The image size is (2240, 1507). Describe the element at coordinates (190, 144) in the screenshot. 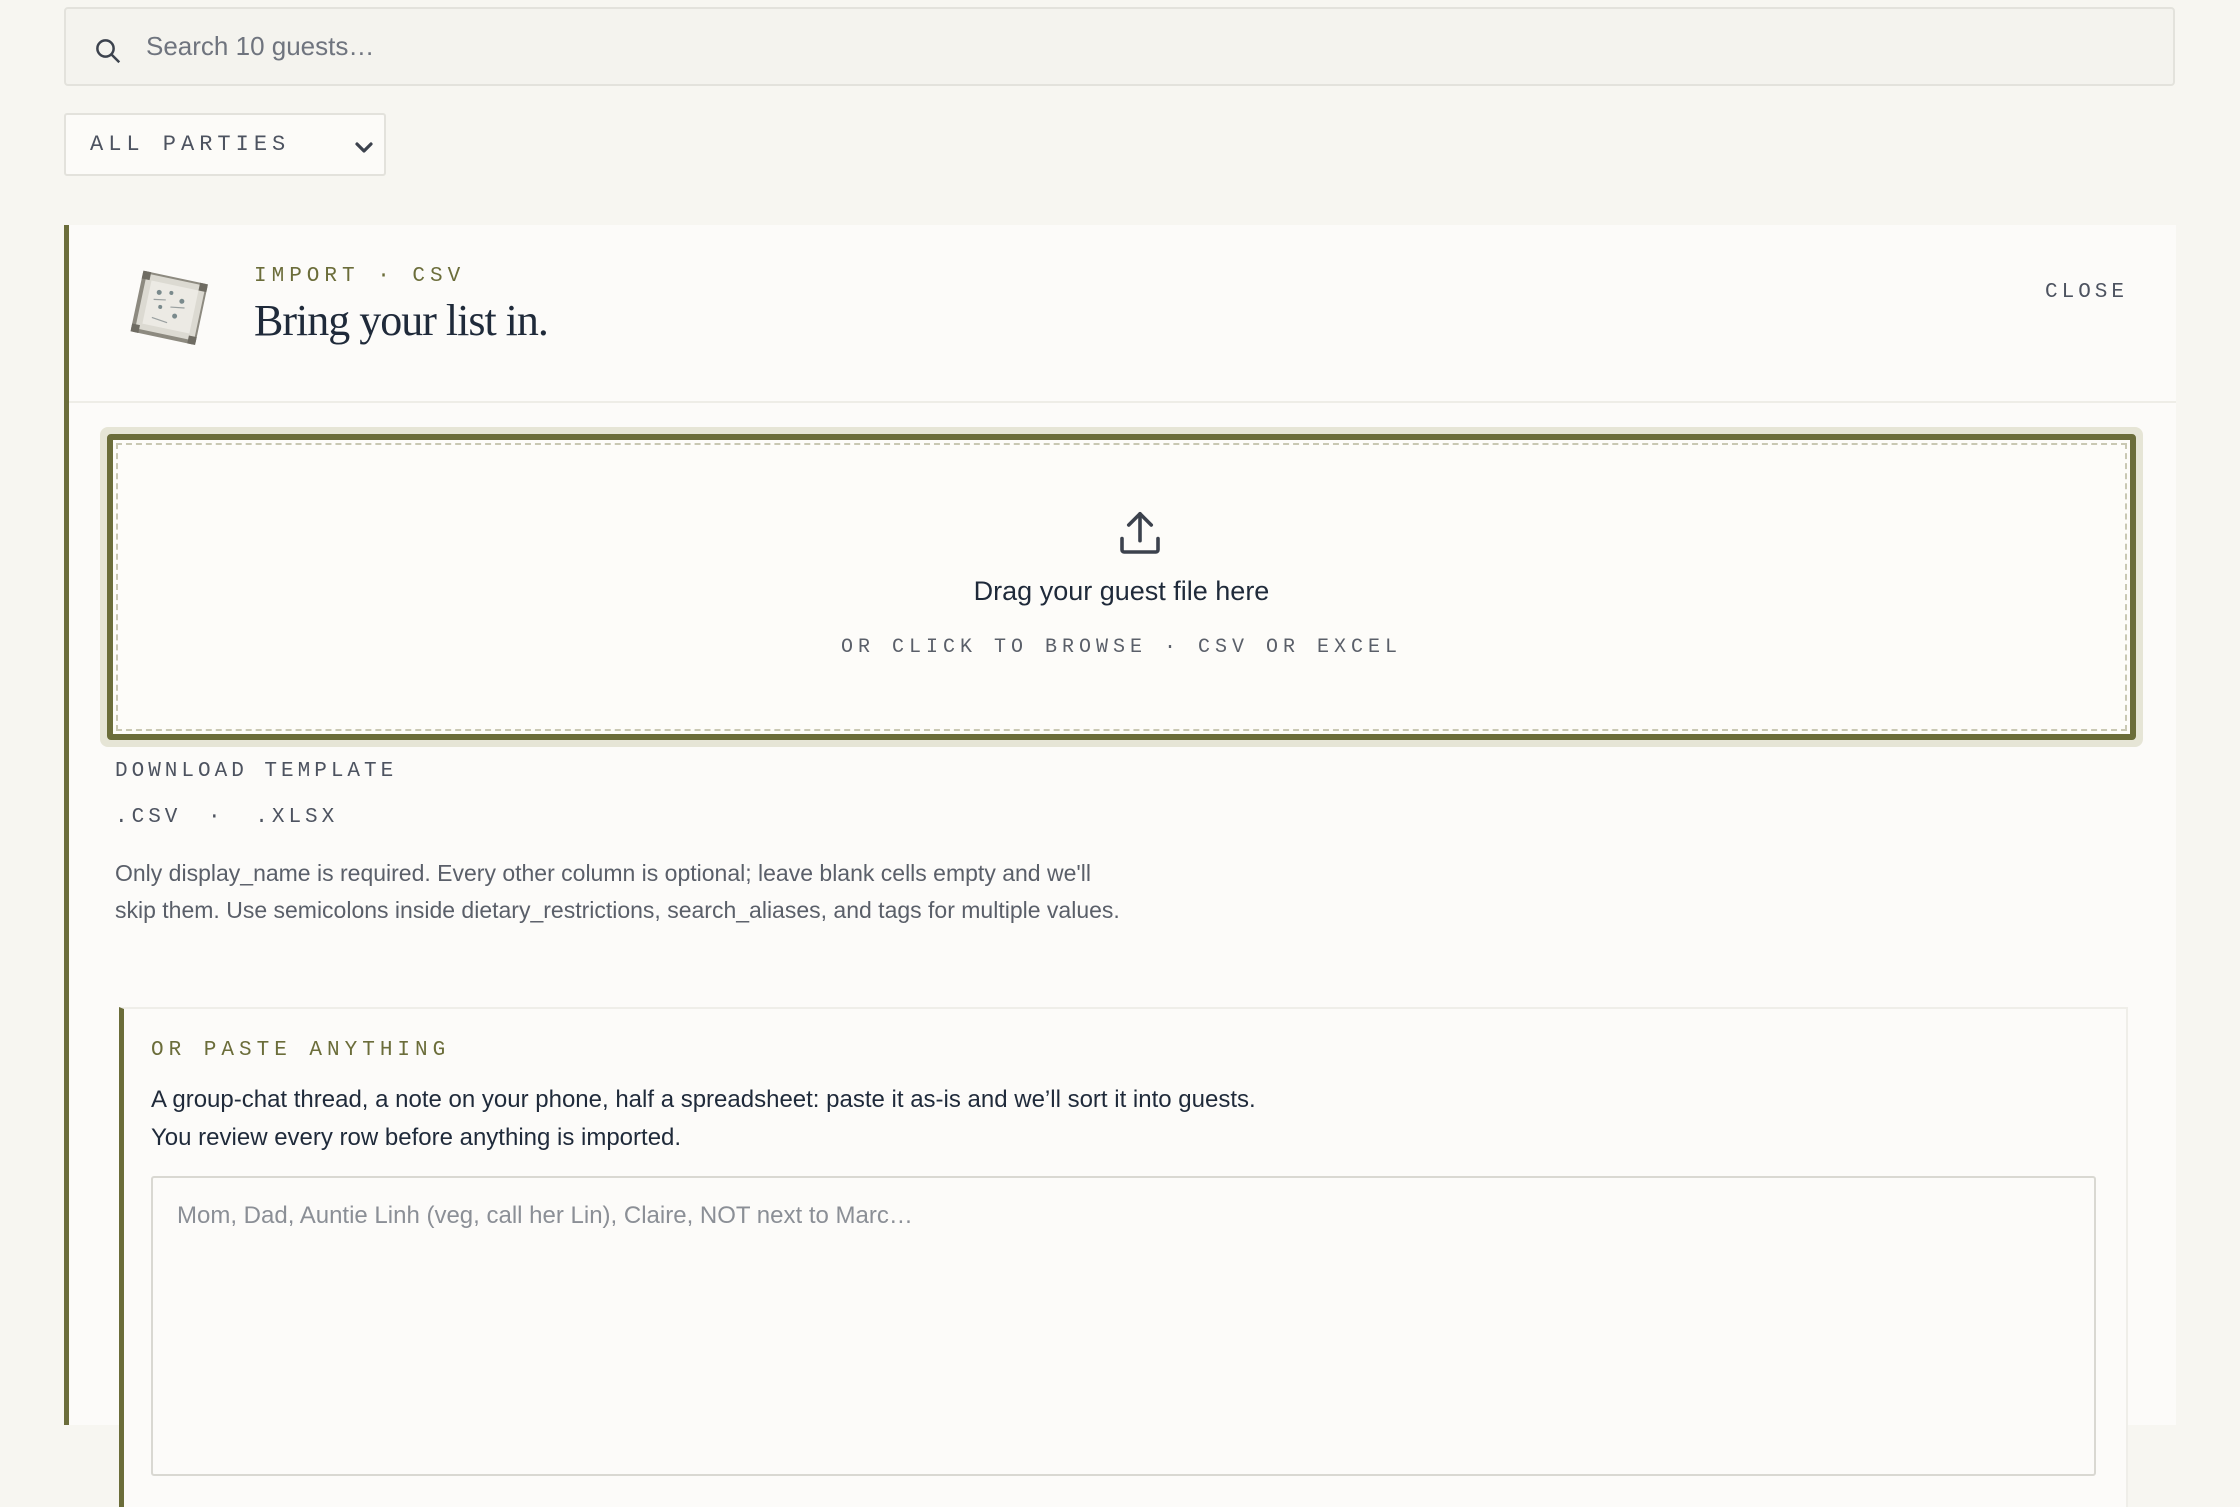

I see `party-filter-value: ALL PARTIES` at that location.